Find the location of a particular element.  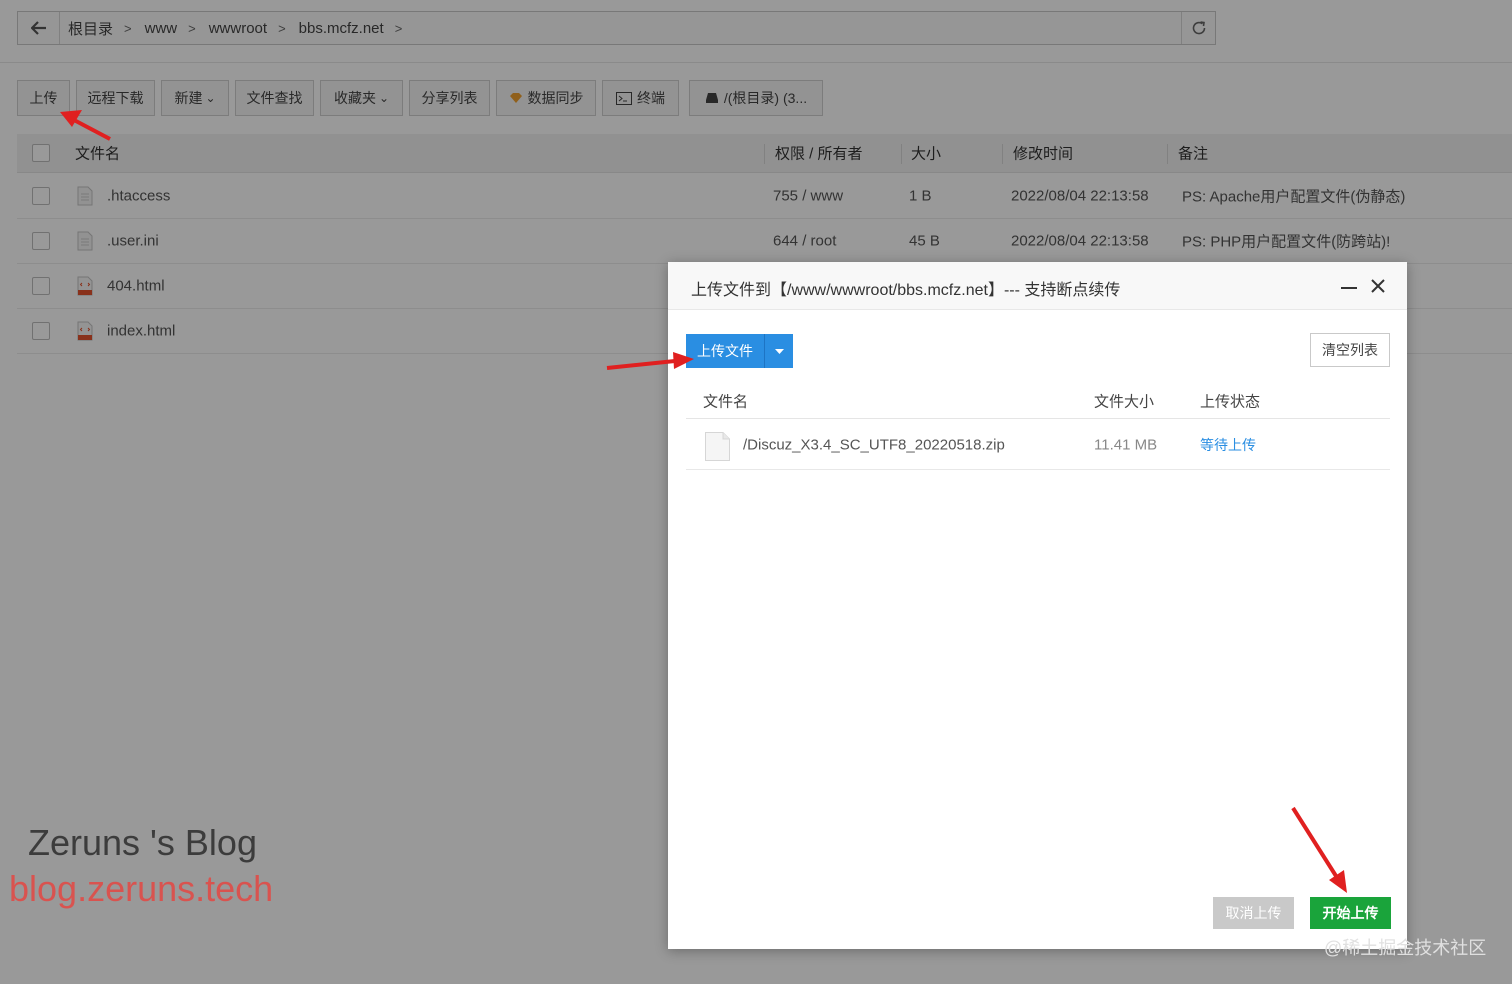

caret-down-icon is located at coordinates (779, 351).